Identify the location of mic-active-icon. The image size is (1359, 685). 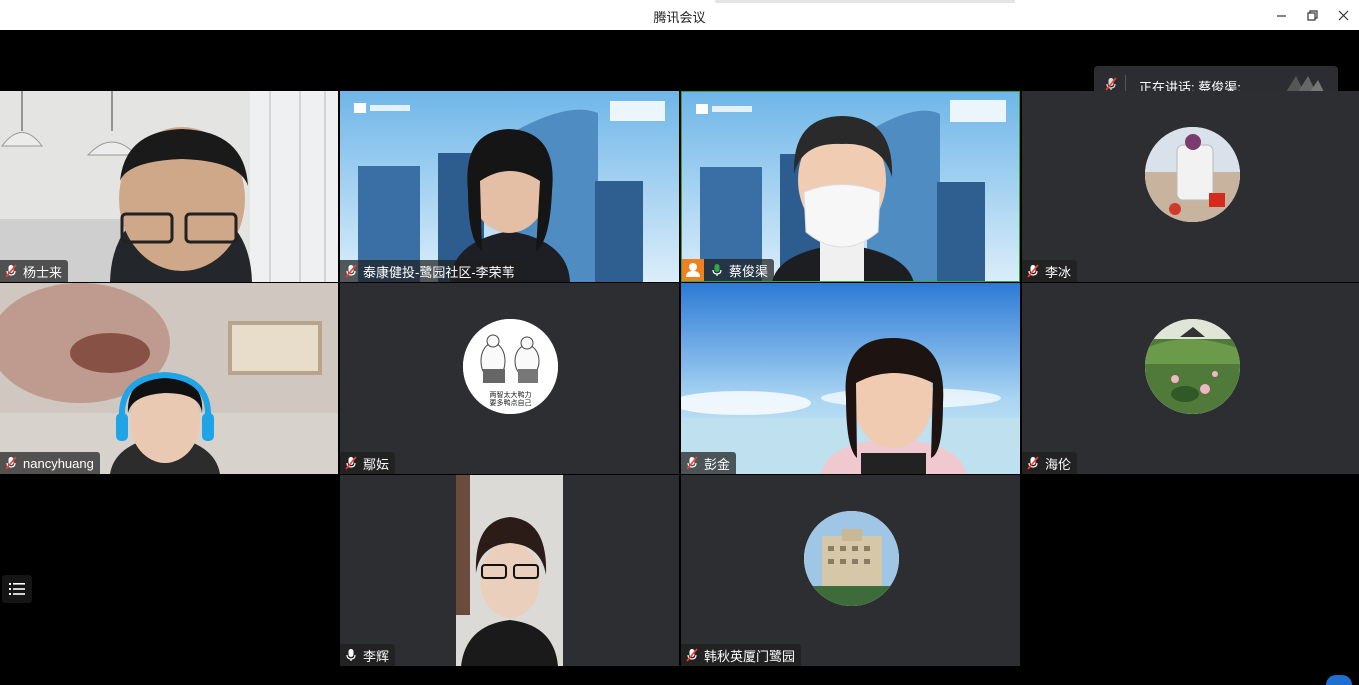
(717, 270).